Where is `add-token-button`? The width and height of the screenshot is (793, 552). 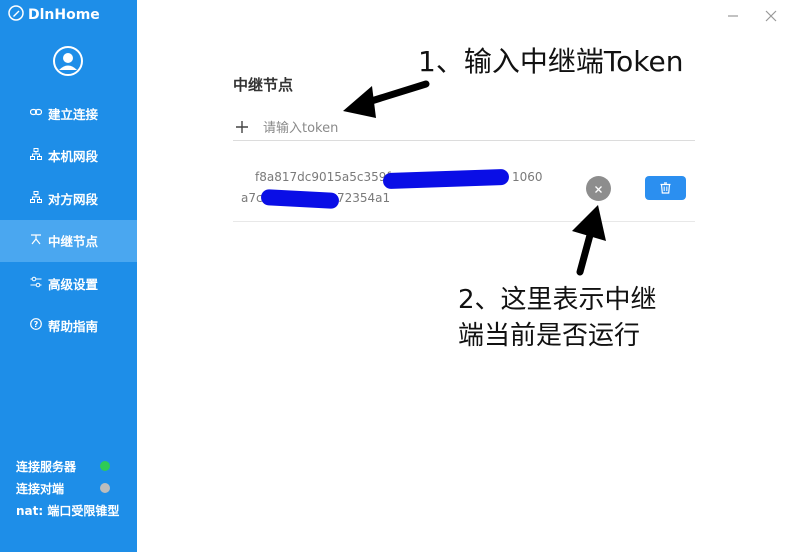
add-token-button is located at coordinates (242, 128).